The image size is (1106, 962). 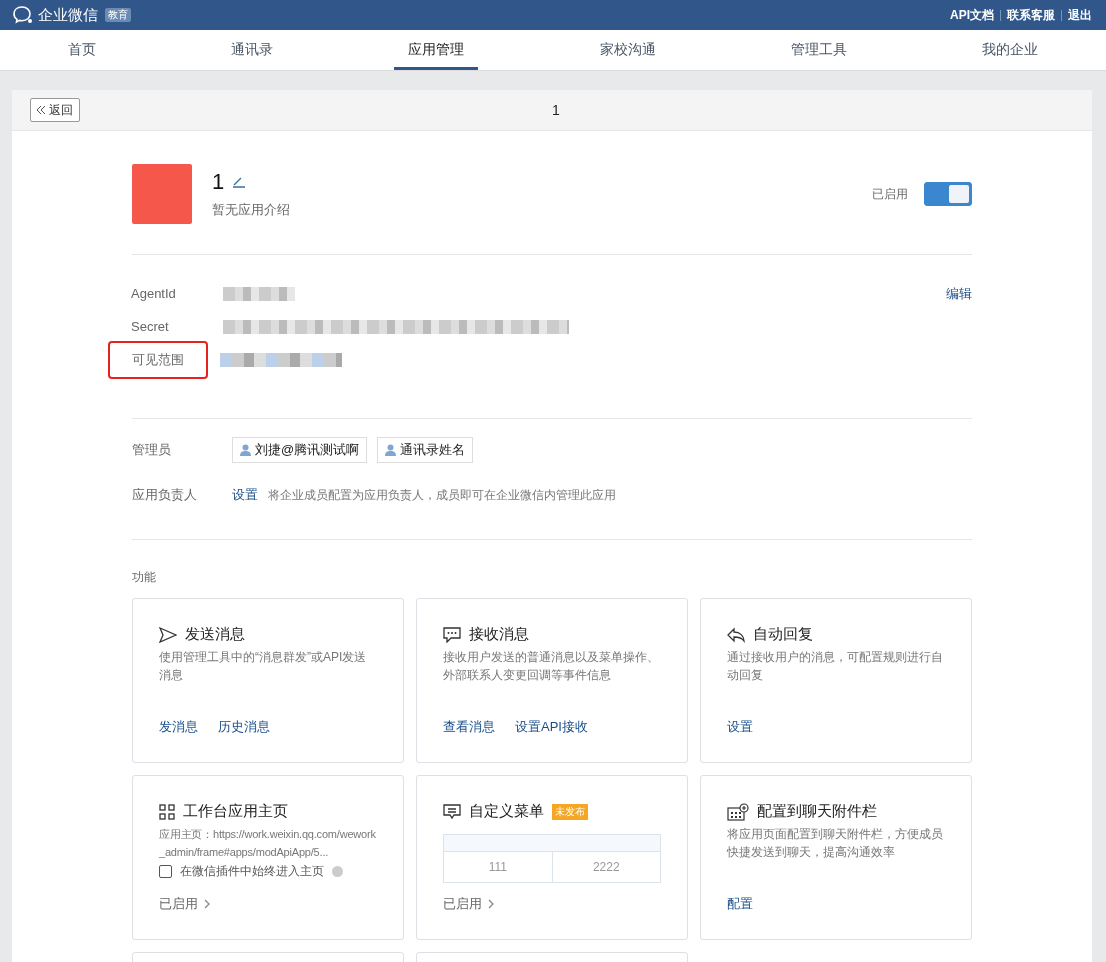 I want to click on card-link: 查看消息, so click(x=469, y=727).